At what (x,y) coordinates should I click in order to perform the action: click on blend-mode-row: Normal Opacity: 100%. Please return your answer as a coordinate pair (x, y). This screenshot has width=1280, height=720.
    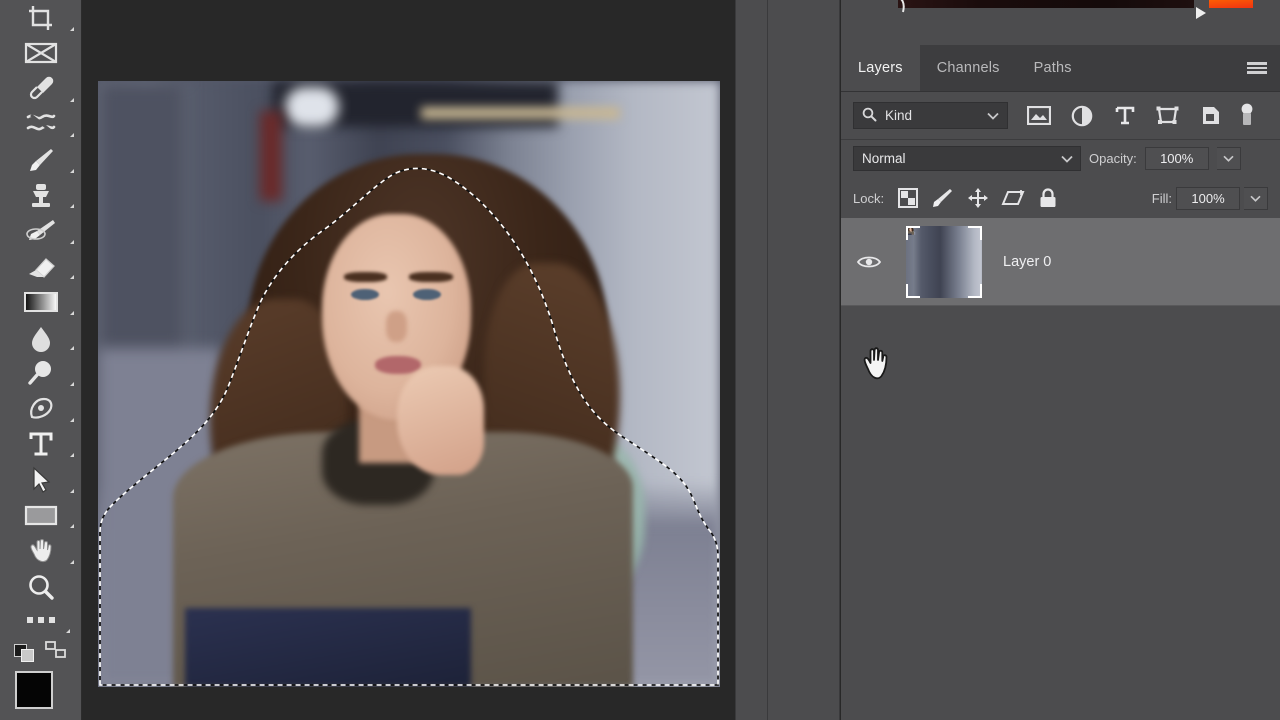
    Looking at the image, I should click on (1060, 158).